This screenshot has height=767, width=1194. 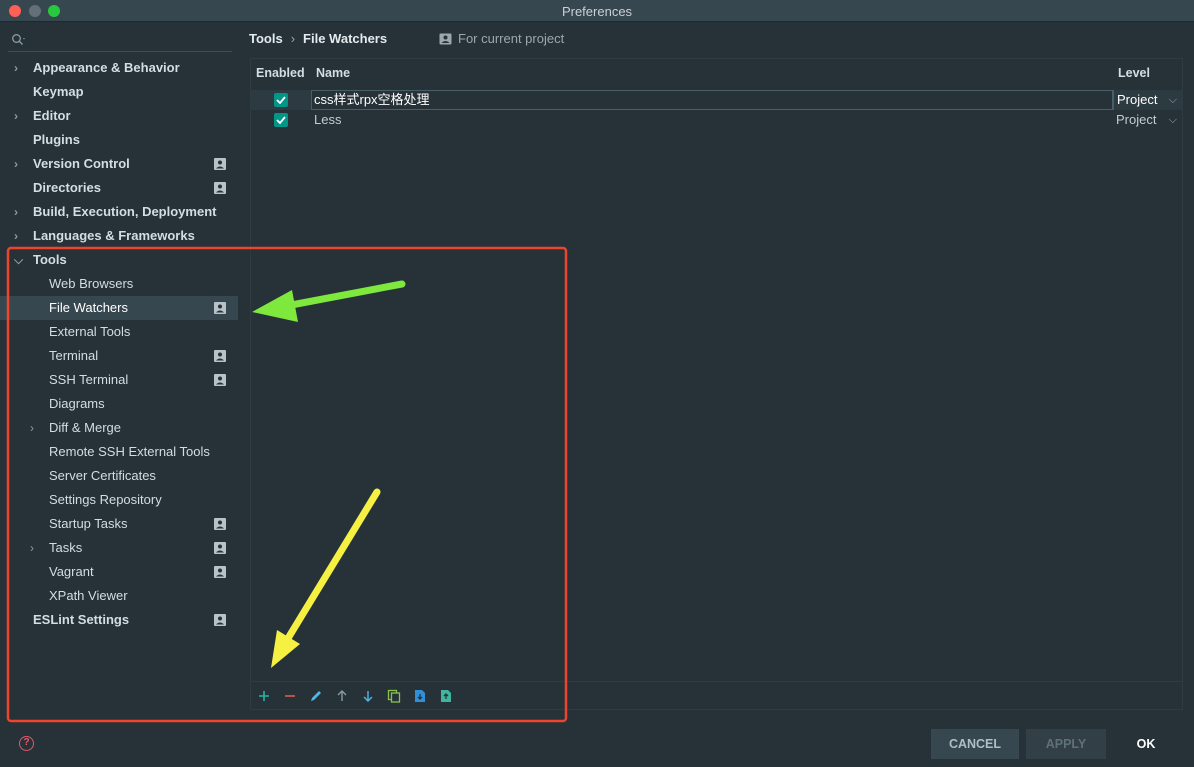 I want to click on cancel-button: CANCEL, so click(x=975, y=744).